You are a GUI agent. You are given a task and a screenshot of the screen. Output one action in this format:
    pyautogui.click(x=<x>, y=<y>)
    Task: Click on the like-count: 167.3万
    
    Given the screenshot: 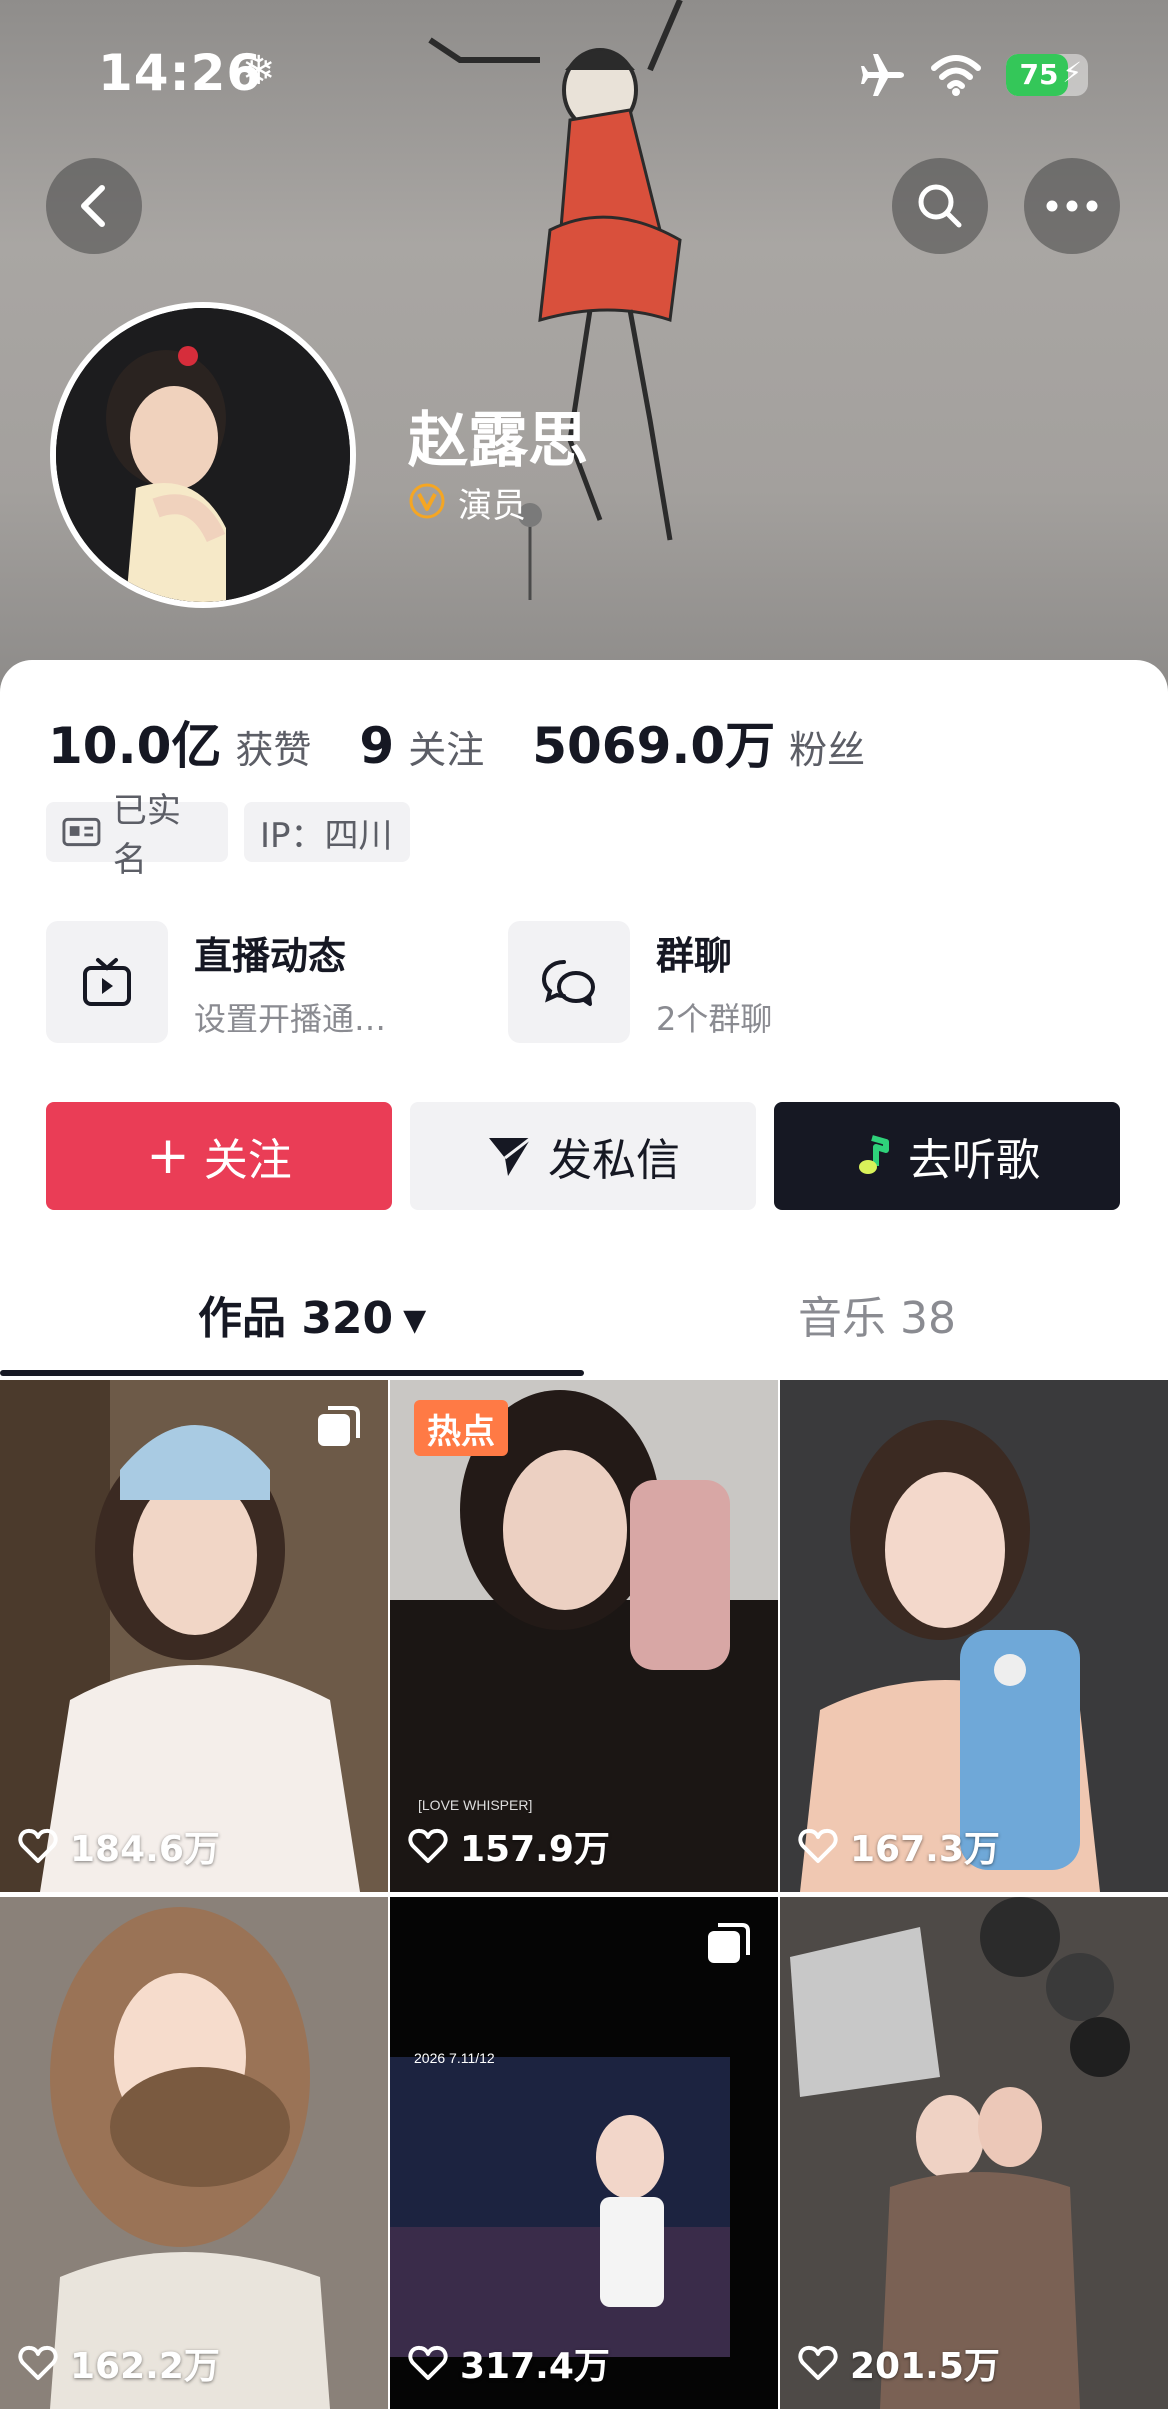 What is the action you would take?
    pyautogui.click(x=899, y=1846)
    